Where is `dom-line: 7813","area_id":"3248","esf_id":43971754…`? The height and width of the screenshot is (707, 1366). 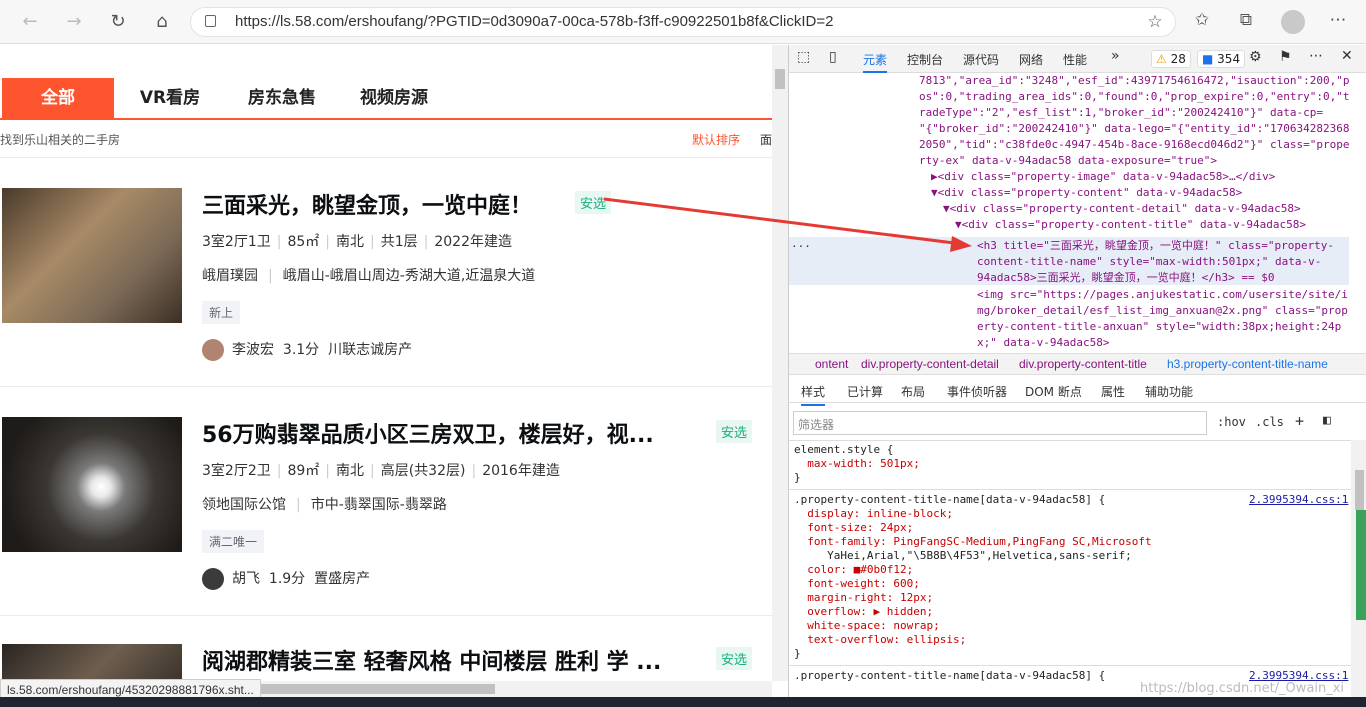
dom-line: 7813","area_id":"3248","esf_id":43971754… is located at coordinates (1134, 81).